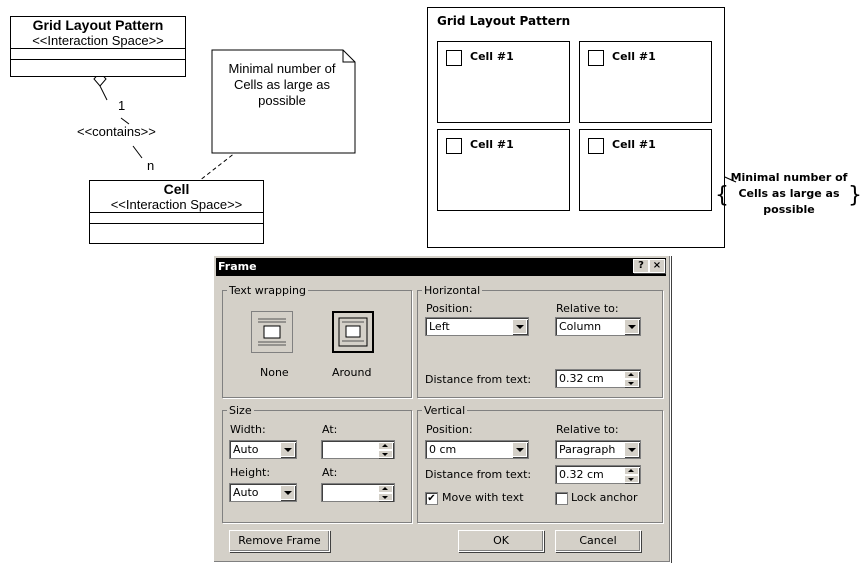 The width and height of the screenshot is (861, 563). What do you see at coordinates (657, 266) in the screenshot?
I see `close-button: ×` at bounding box center [657, 266].